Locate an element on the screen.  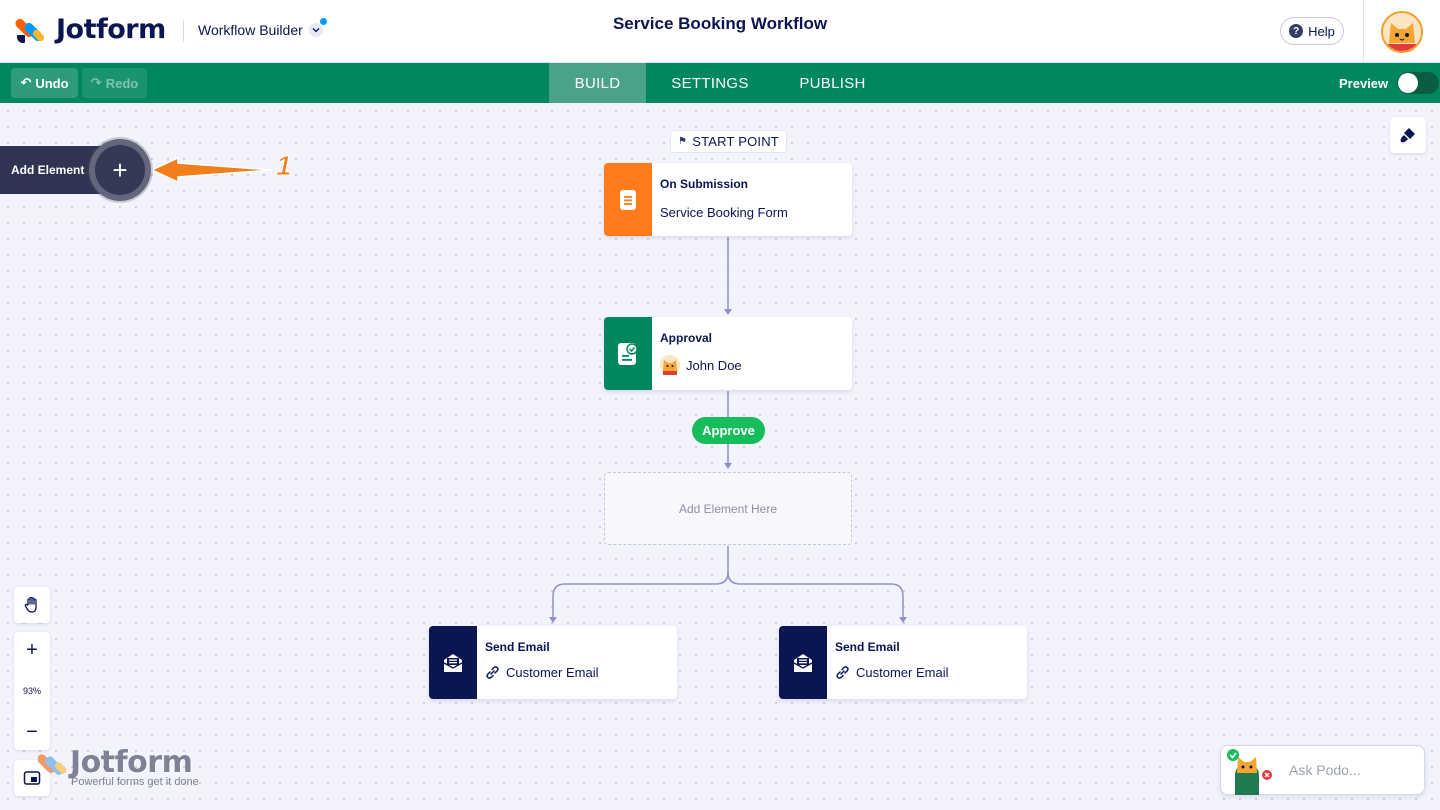
paint-brush-icon is located at coordinates (1407, 135).